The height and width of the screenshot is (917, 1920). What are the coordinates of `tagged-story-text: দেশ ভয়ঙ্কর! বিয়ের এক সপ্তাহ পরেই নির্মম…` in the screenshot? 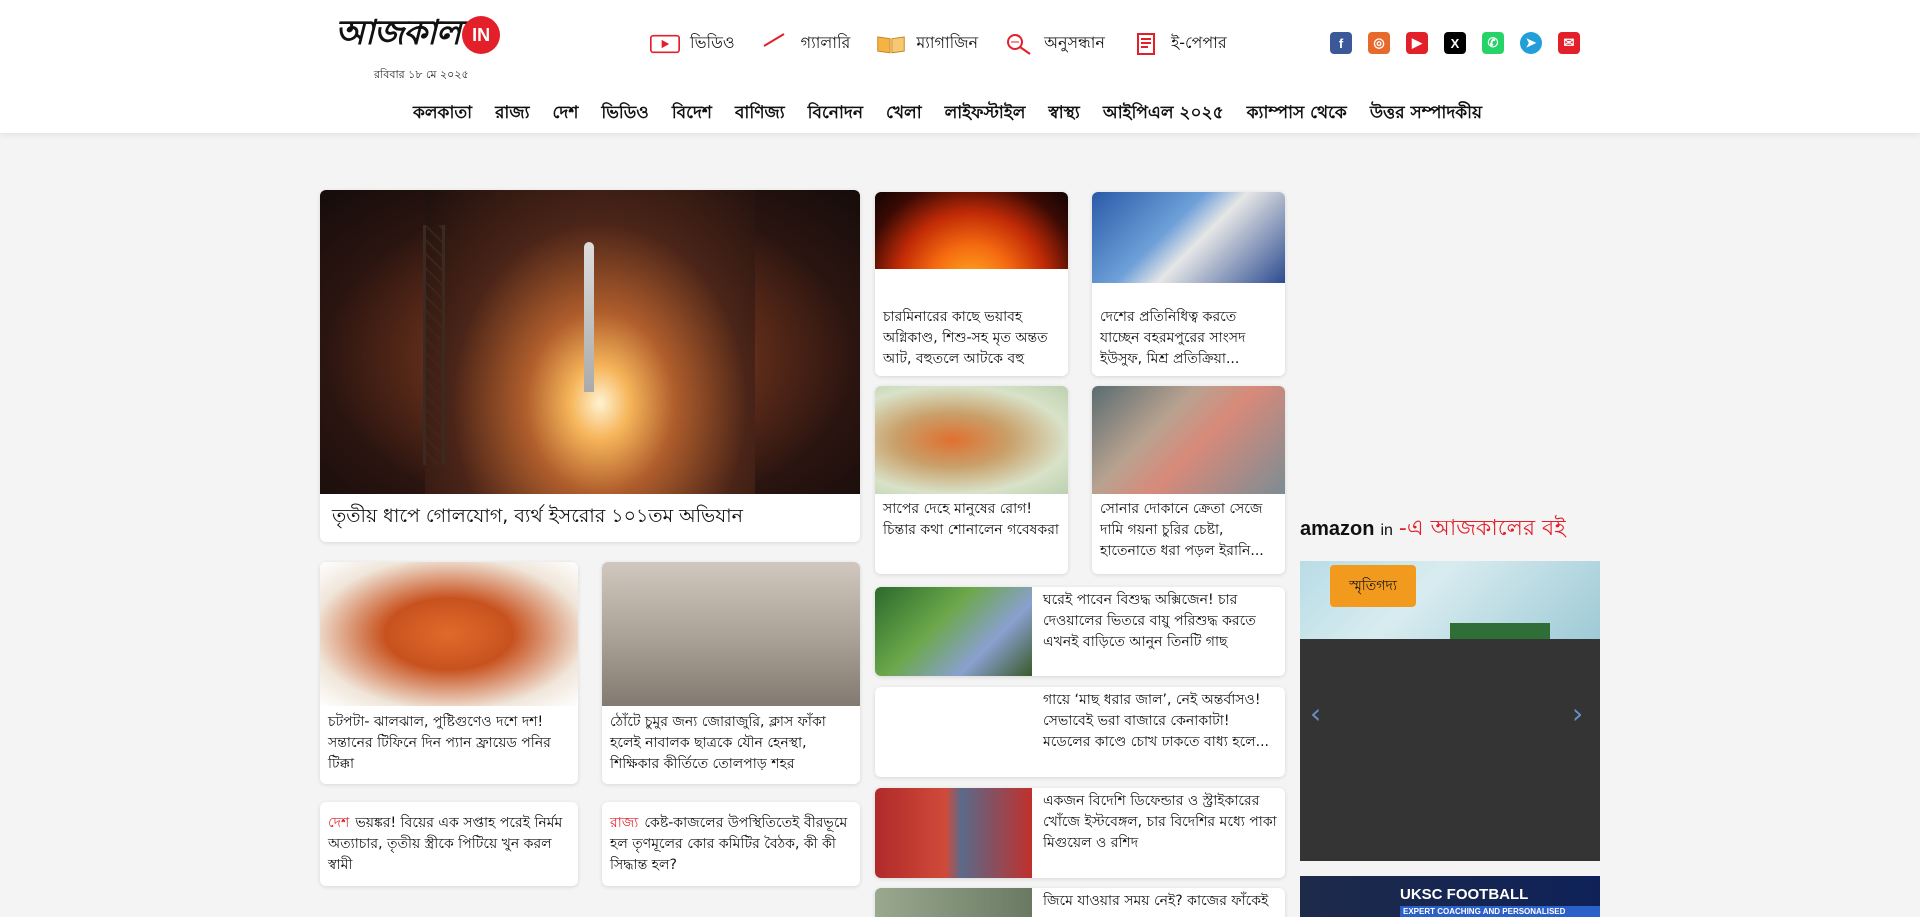 It's located at (449, 844).